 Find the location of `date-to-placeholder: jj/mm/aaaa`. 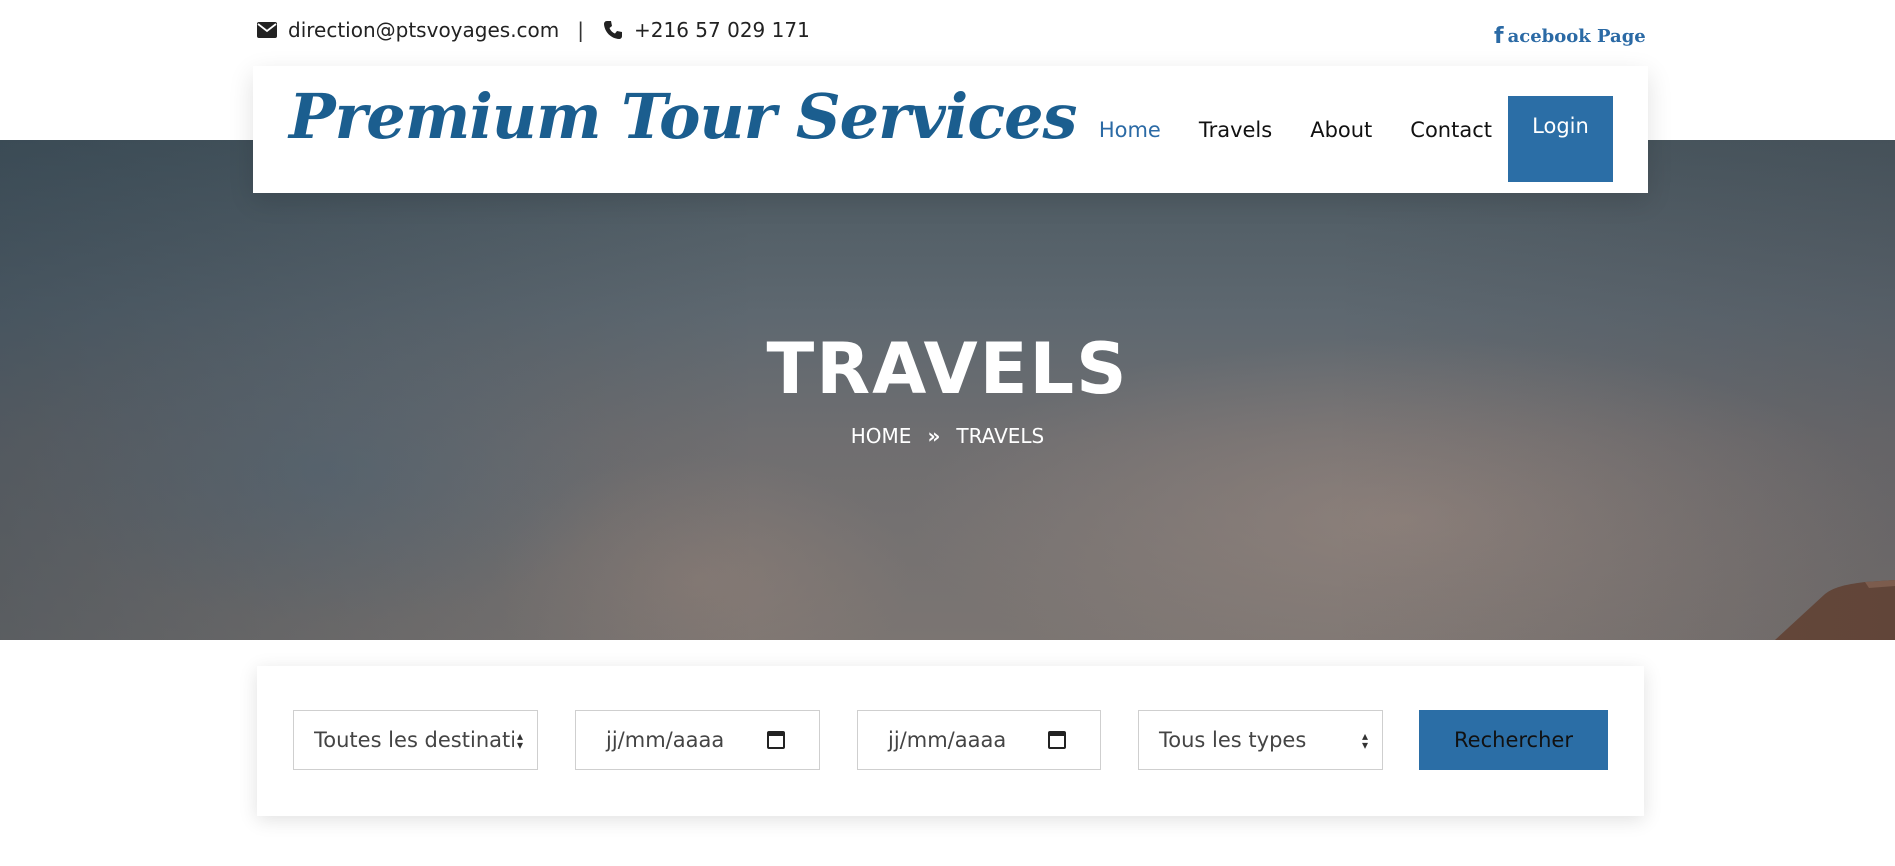

date-to-placeholder: jj/mm/aaaa is located at coordinates (947, 740).